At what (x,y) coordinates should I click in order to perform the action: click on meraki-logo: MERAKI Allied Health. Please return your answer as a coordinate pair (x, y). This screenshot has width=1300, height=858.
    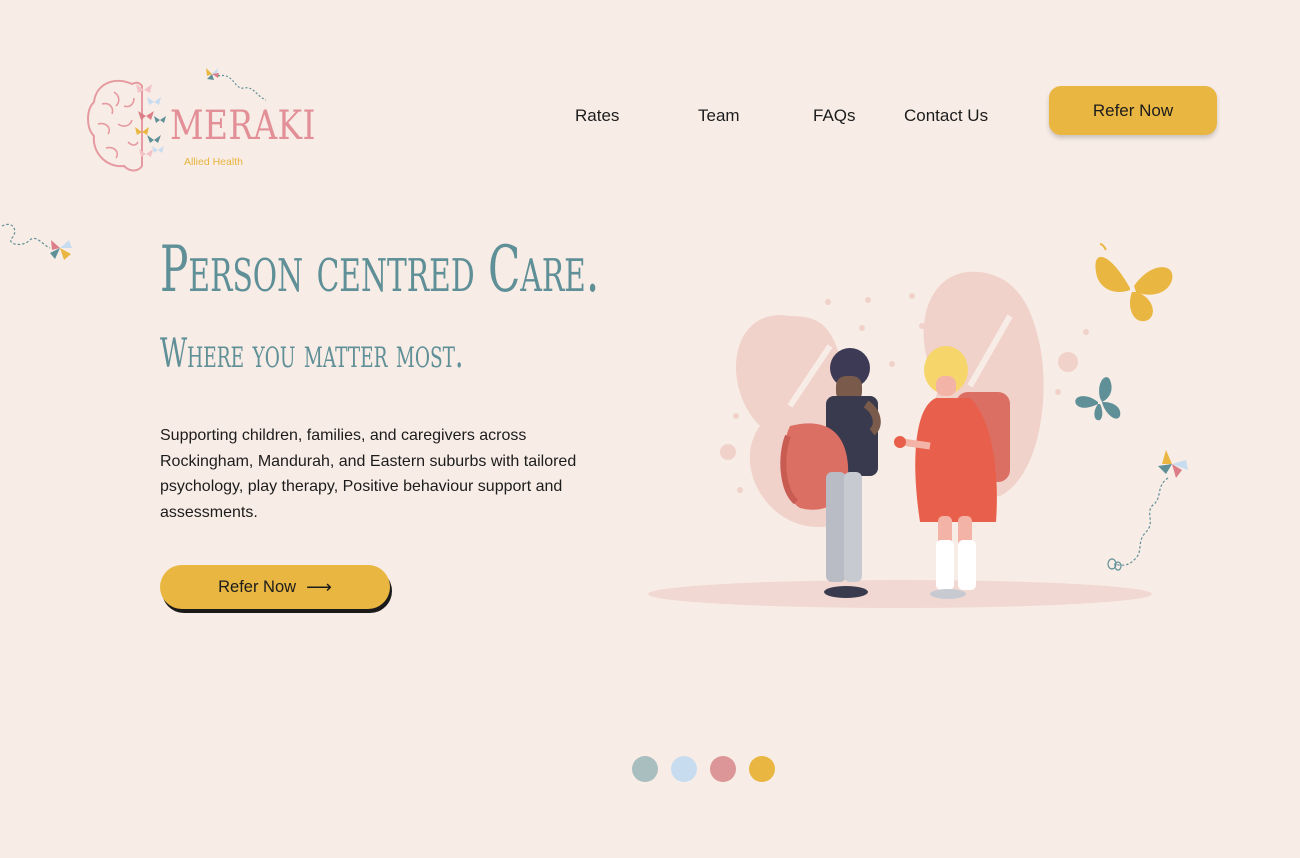
    Looking at the image, I should click on (199, 120).